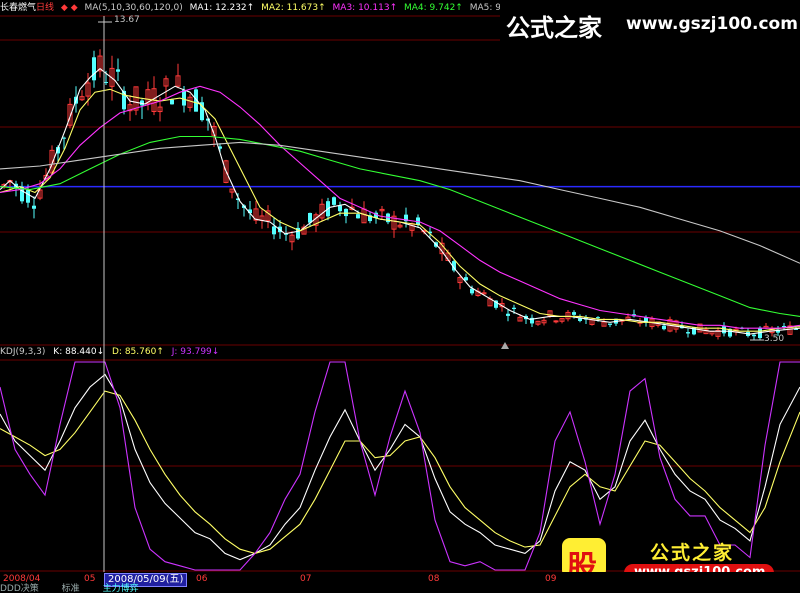 The image size is (800, 593). I want to click on ma2-value: MA2: 11.673↑, so click(293, 8).